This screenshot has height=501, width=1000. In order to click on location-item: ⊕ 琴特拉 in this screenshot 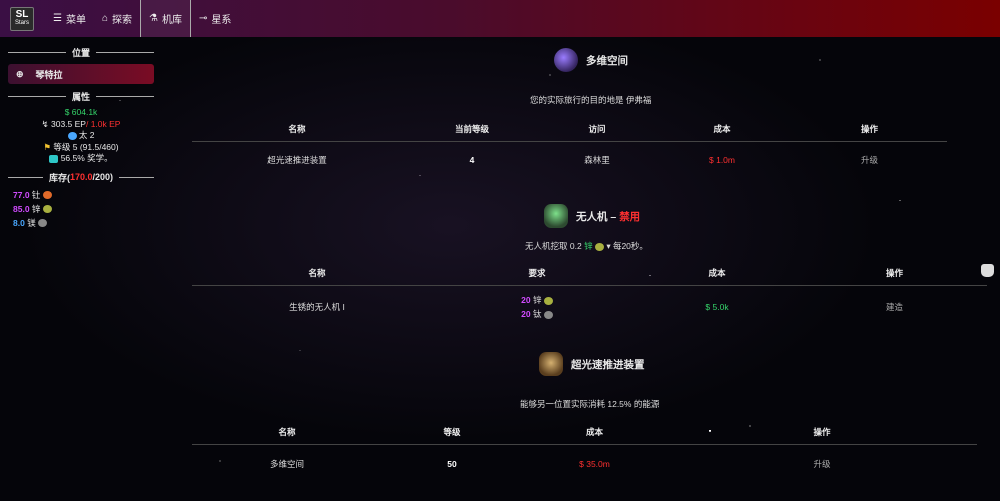, I will do `click(81, 74)`.